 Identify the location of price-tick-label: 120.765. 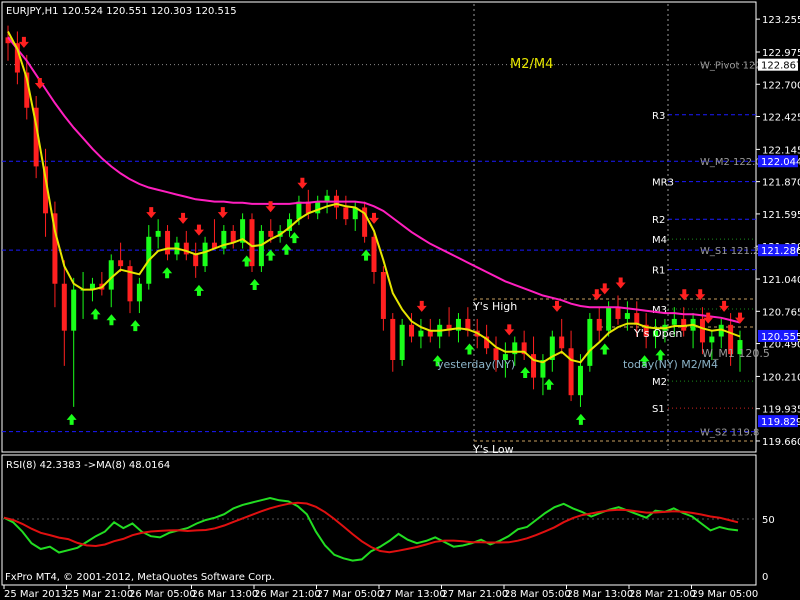
(781, 312).